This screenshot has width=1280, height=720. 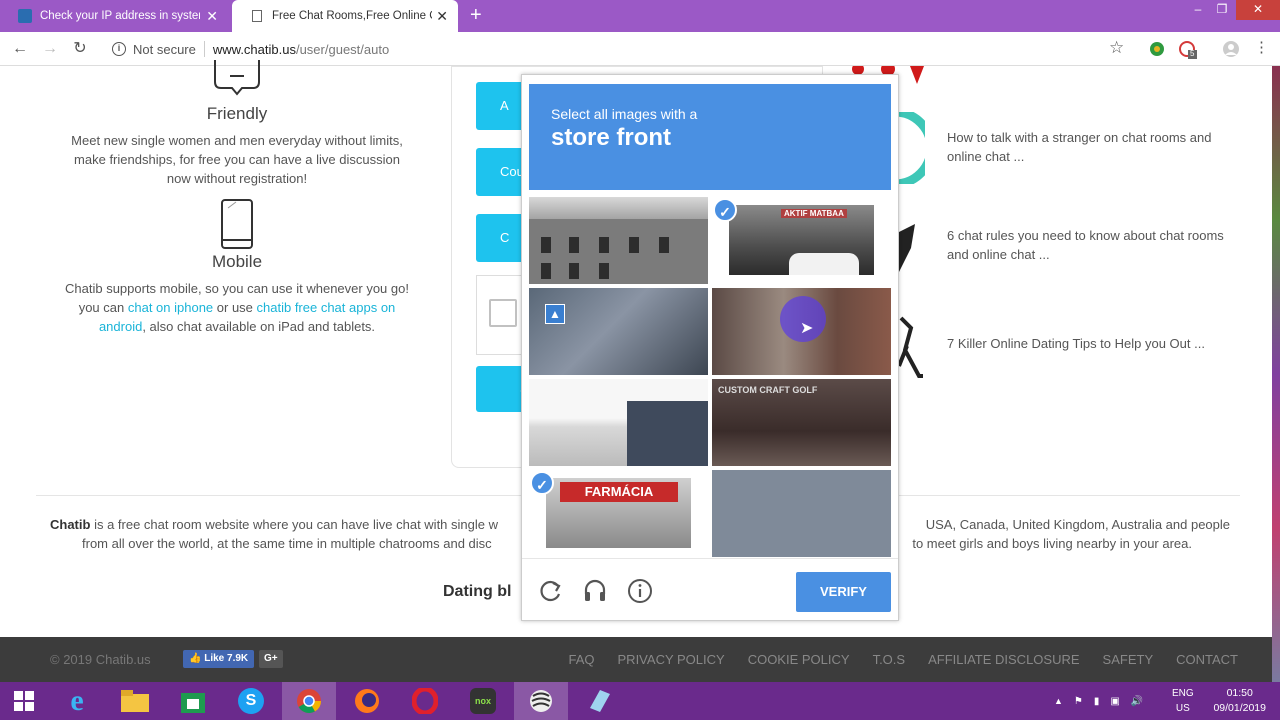 What do you see at coordinates (70, 524) in the screenshot?
I see `brand-name: Chatib` at bounding box center [70, 524].